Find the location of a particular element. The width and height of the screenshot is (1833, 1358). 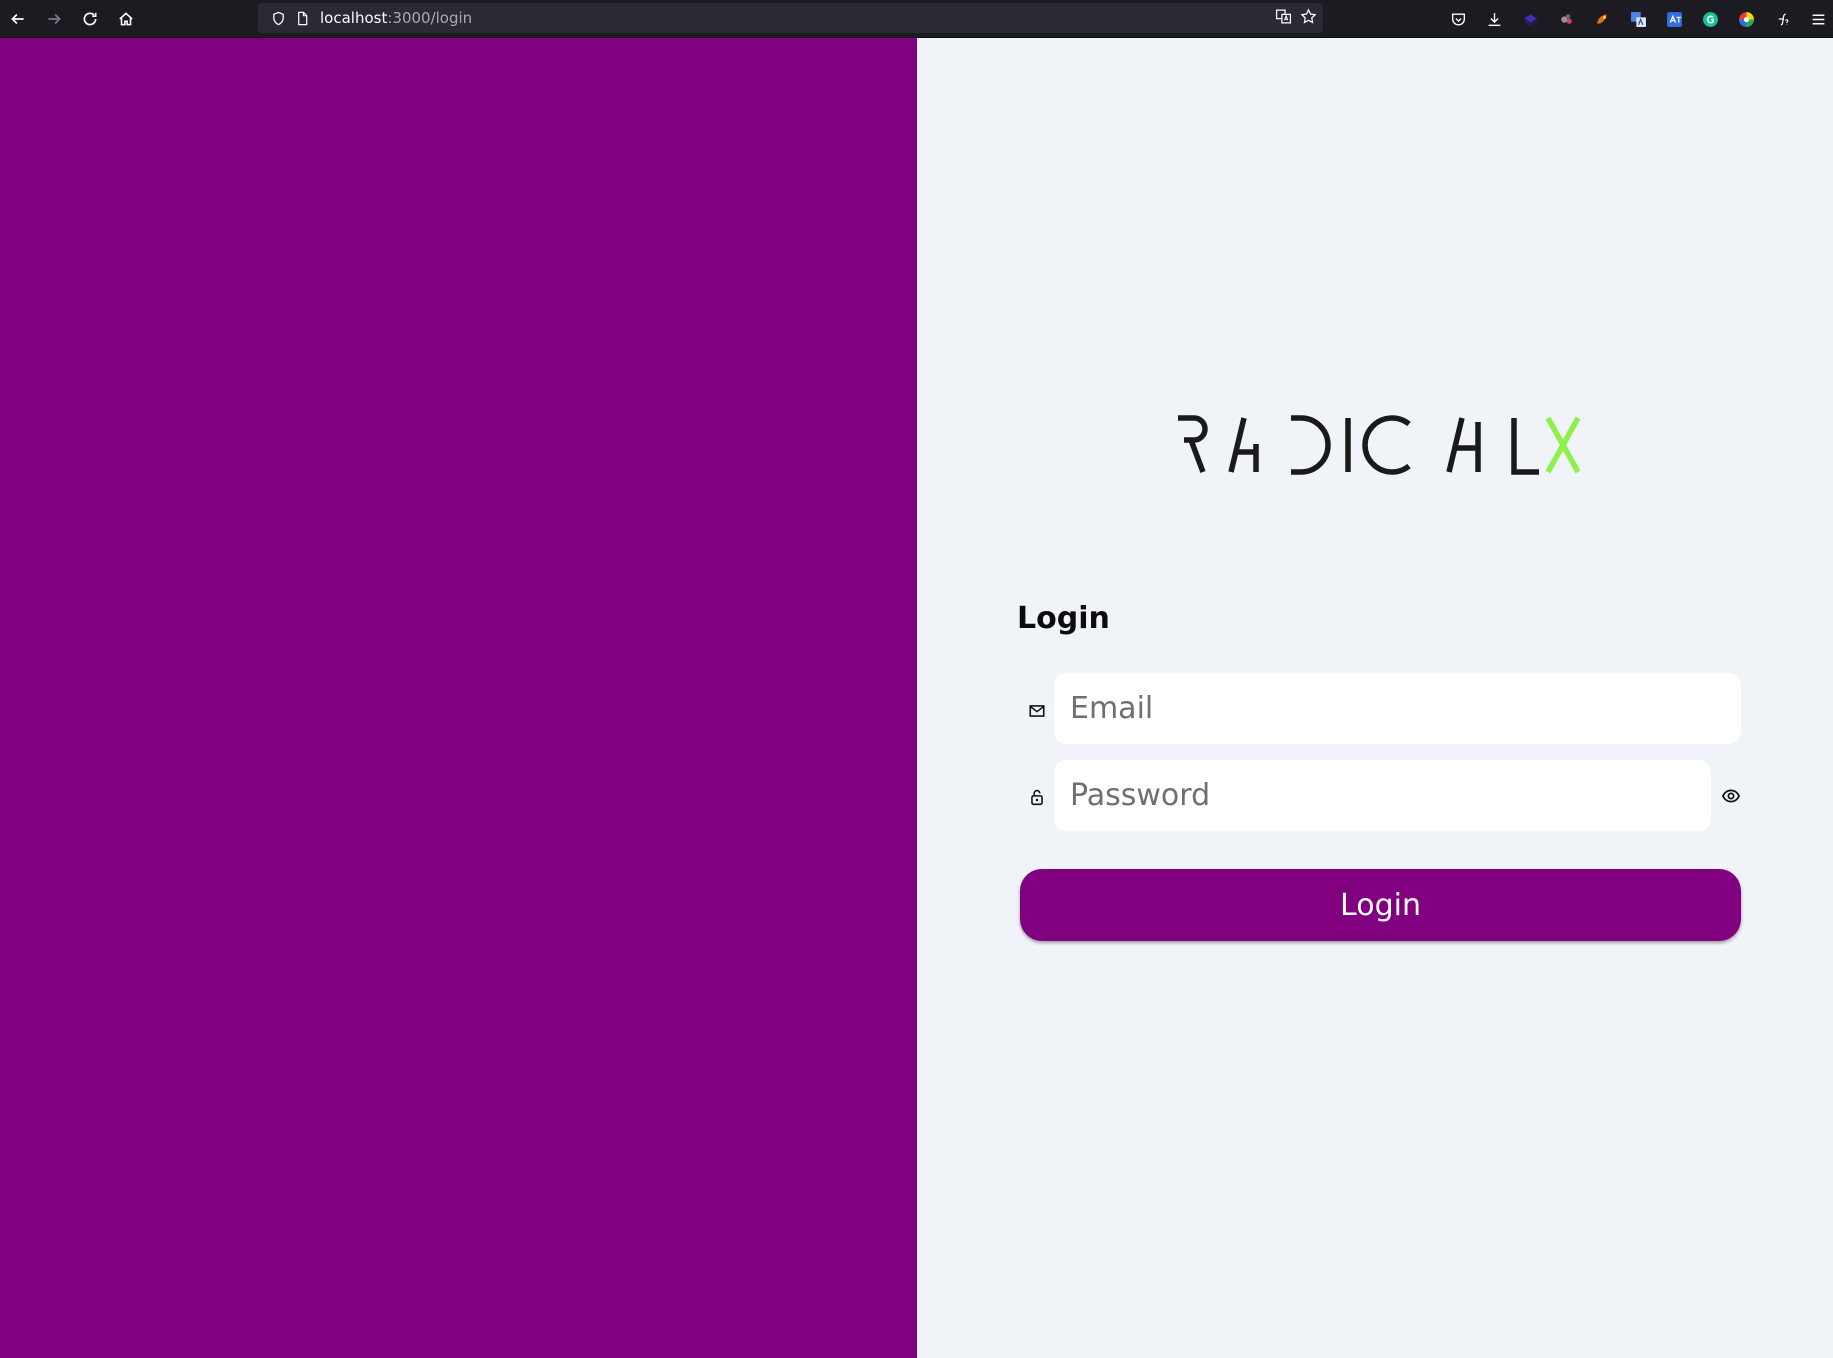

url-host: localhost is located at coordinates (354, 18).